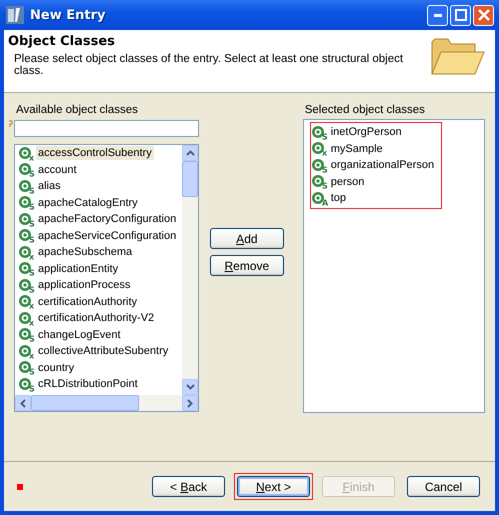  What do you see at coordinates (190, 387) in the screenshot?
I see `scroll-down-icon` at bounding box center [190, 387].